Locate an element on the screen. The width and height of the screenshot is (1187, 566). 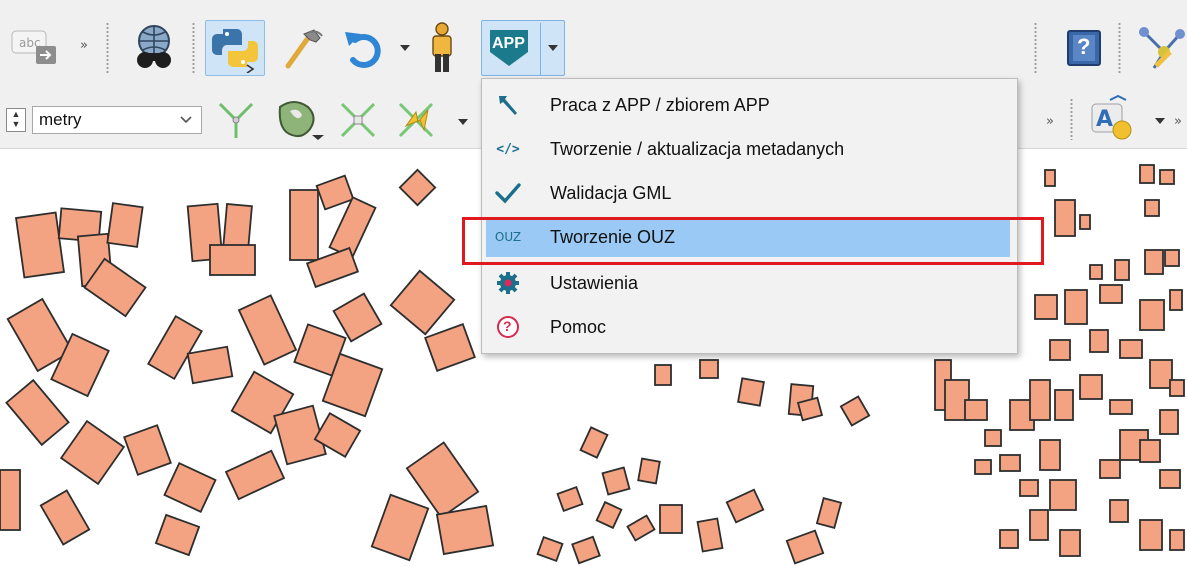
identify-person-button is located at coordinates (442, 48).